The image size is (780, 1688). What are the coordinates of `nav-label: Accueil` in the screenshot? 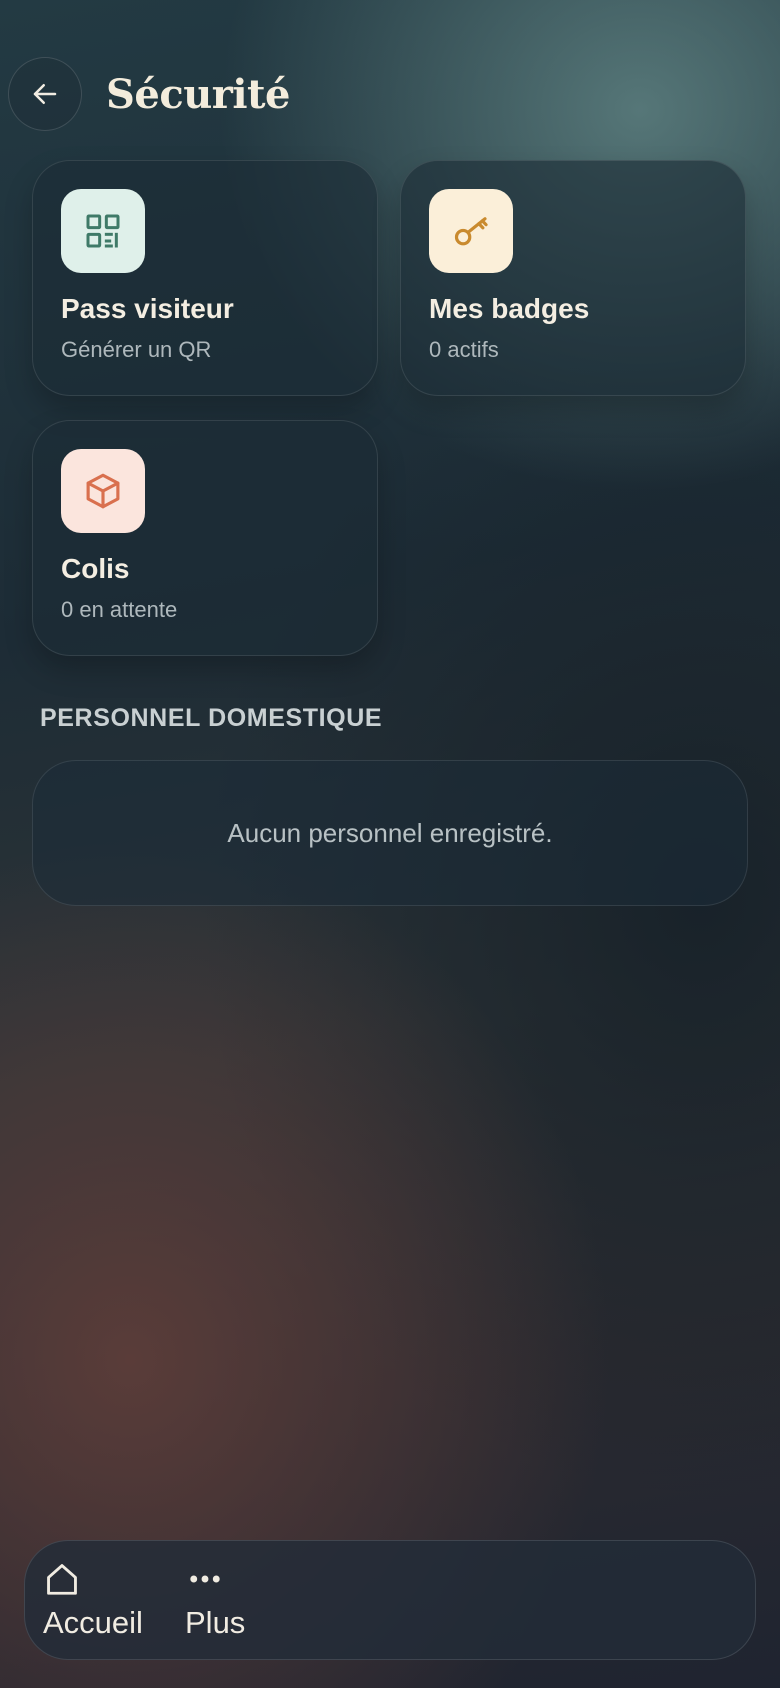 It's located at (93, 1622).